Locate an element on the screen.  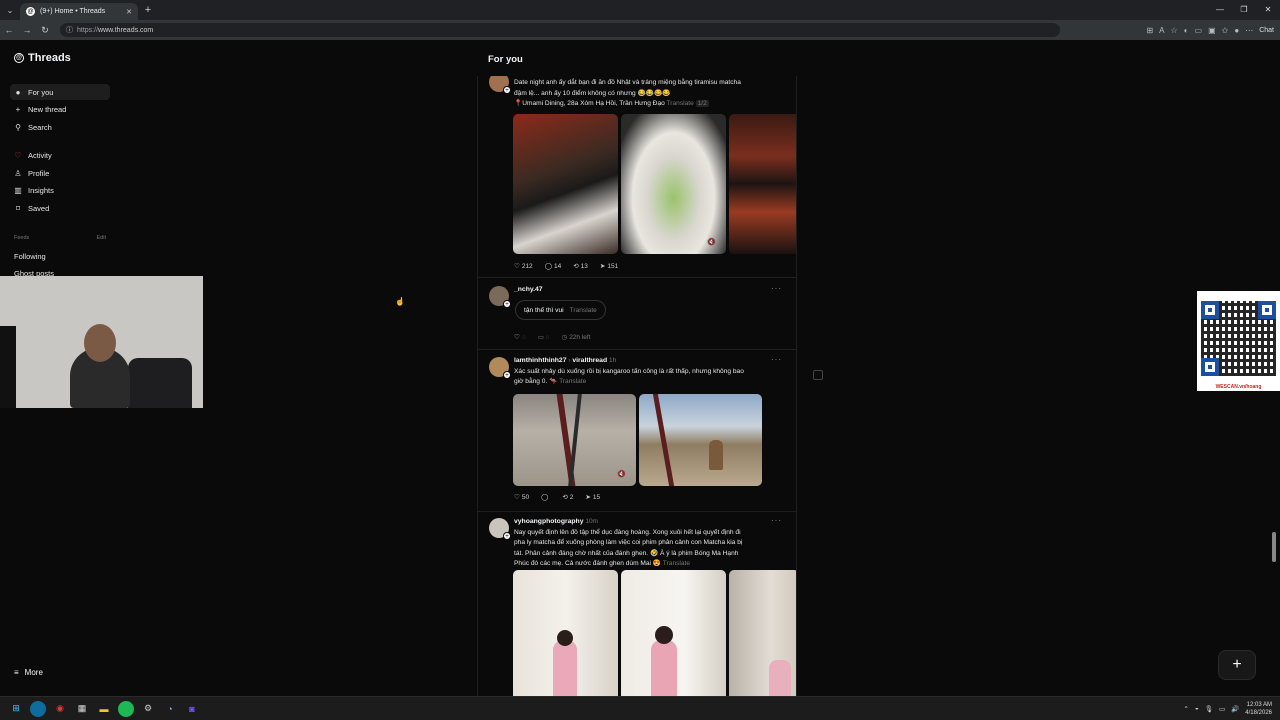
task-view-icon: ▦ is located at coordinates (82, 709).